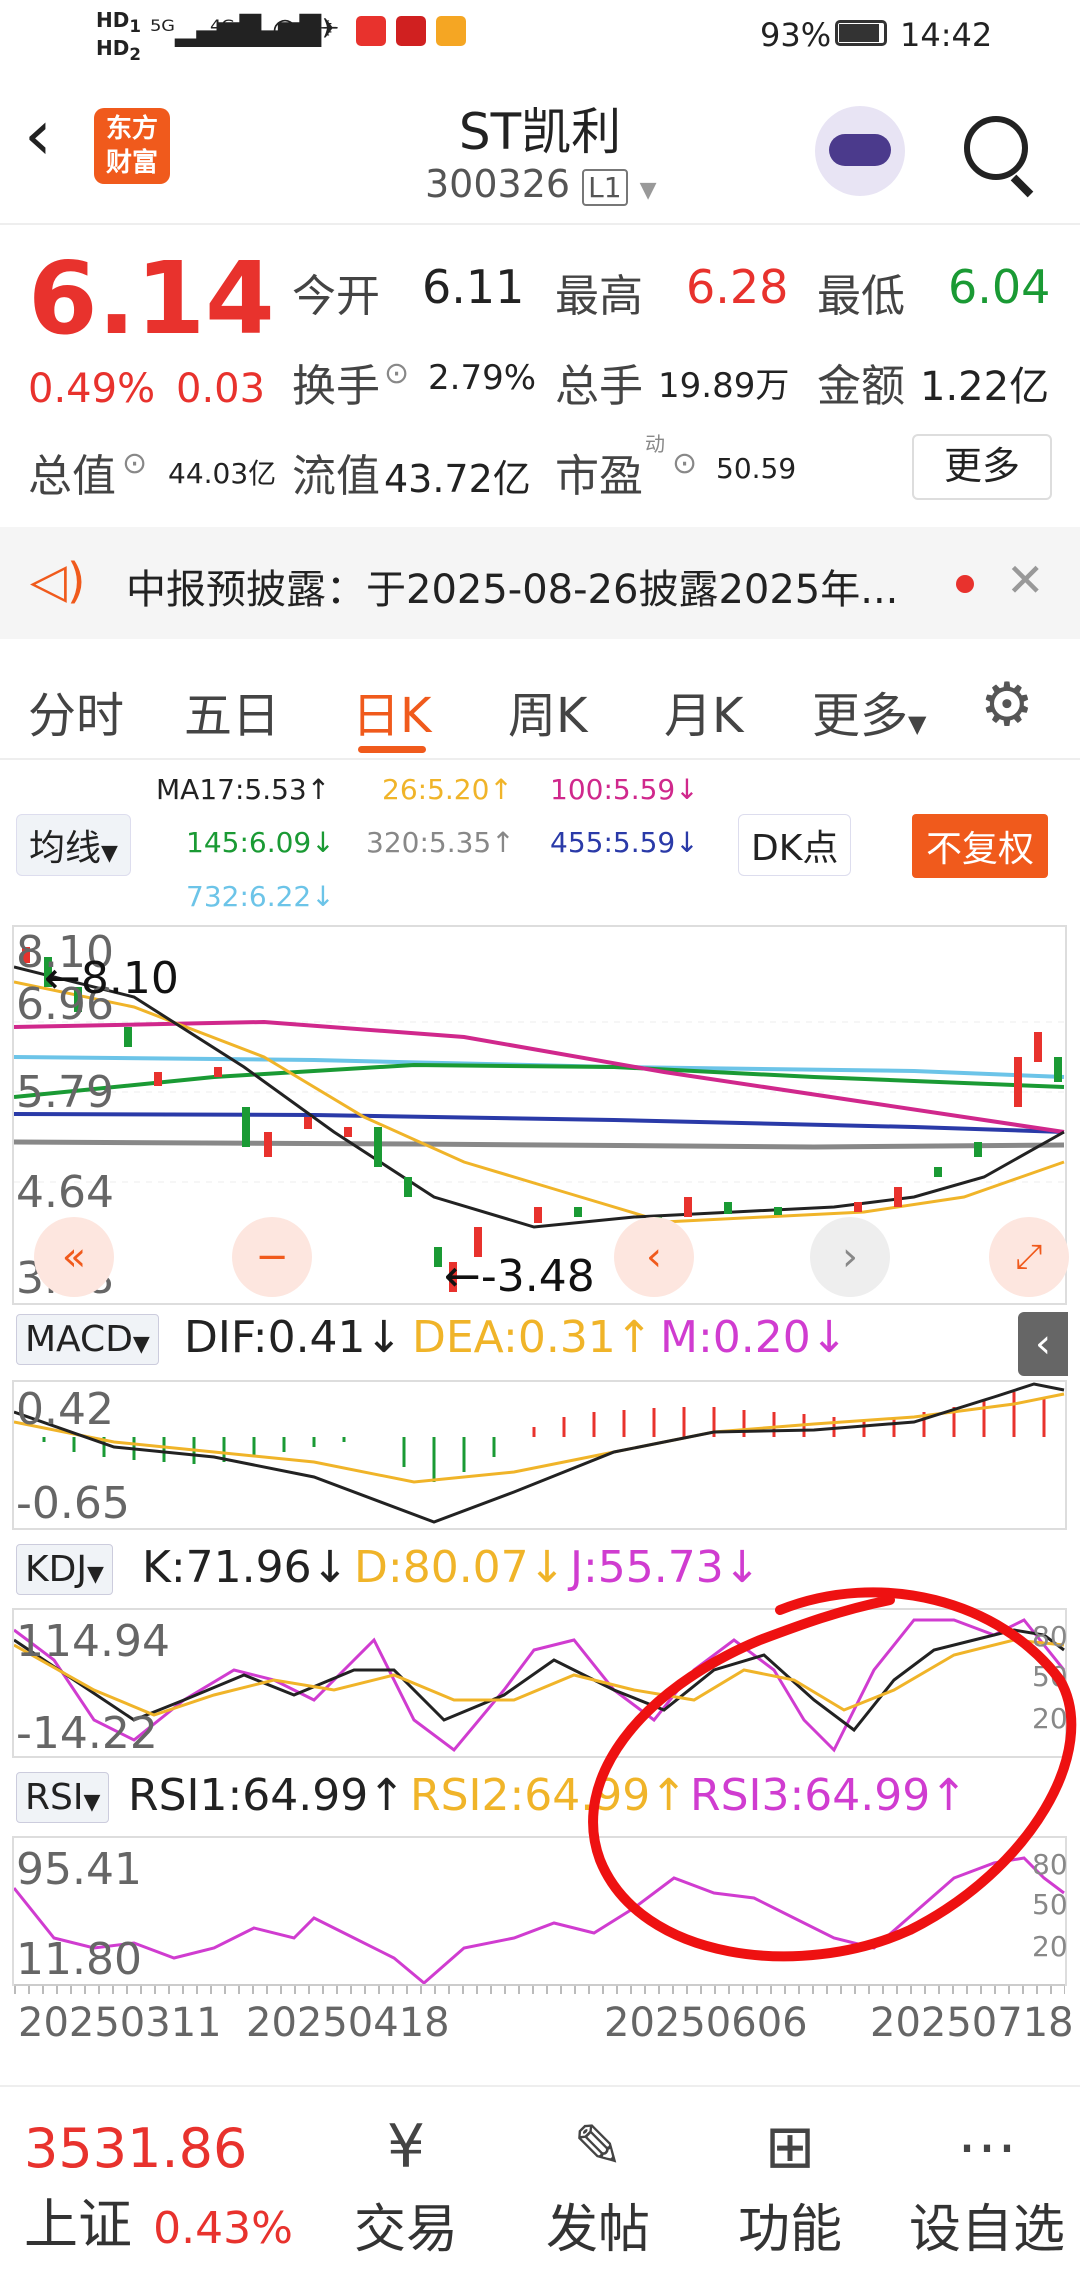 This screenshot has height=2280, width=1080. What do you see at coordinates (158, 2188) in the screenshot?
I see `index-quote: 3531.86 上证 0.43%` at bounding box center [158, 2188].